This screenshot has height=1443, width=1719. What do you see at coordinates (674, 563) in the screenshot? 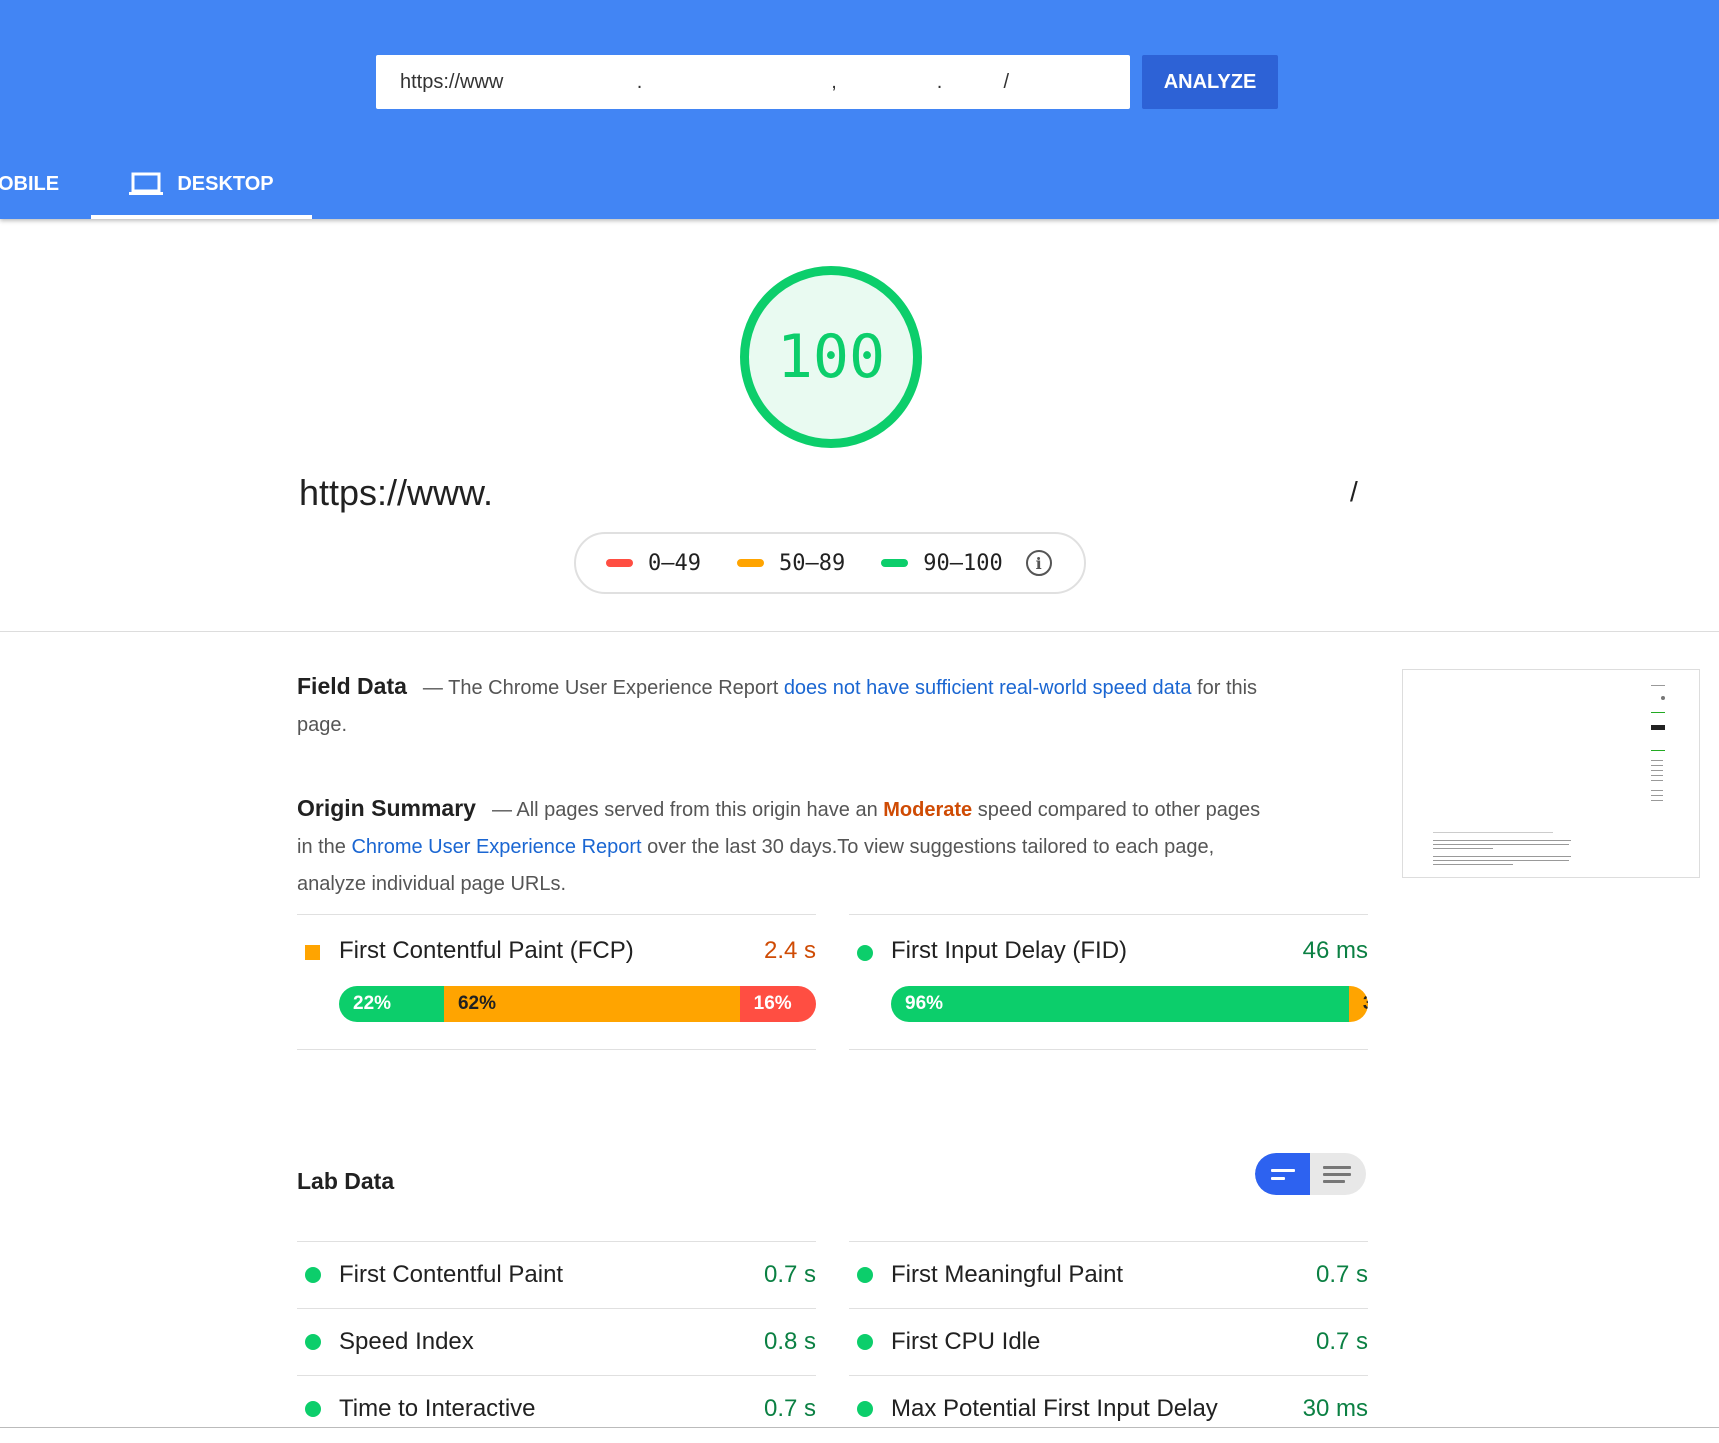
I see `legend-range-poor: 0–49` at bounding box center [674, 563].